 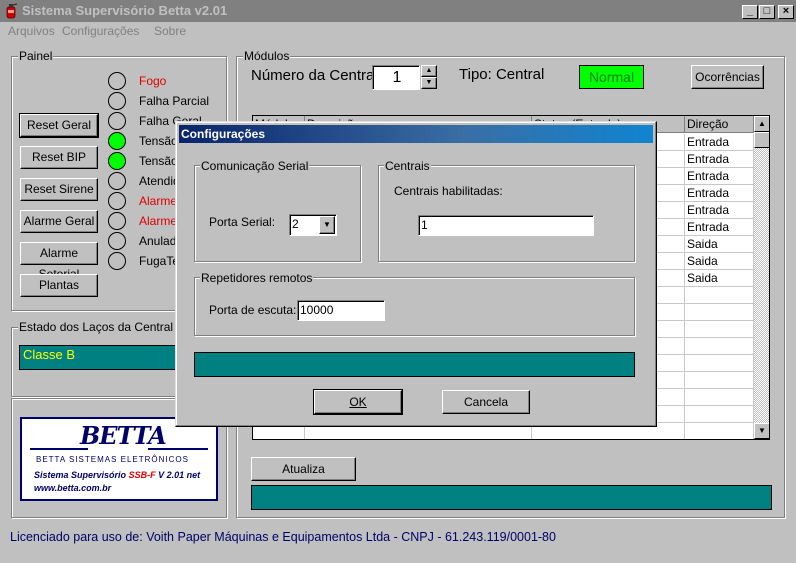 I want to click on ok-button: OK, so click(x=358, y=402).